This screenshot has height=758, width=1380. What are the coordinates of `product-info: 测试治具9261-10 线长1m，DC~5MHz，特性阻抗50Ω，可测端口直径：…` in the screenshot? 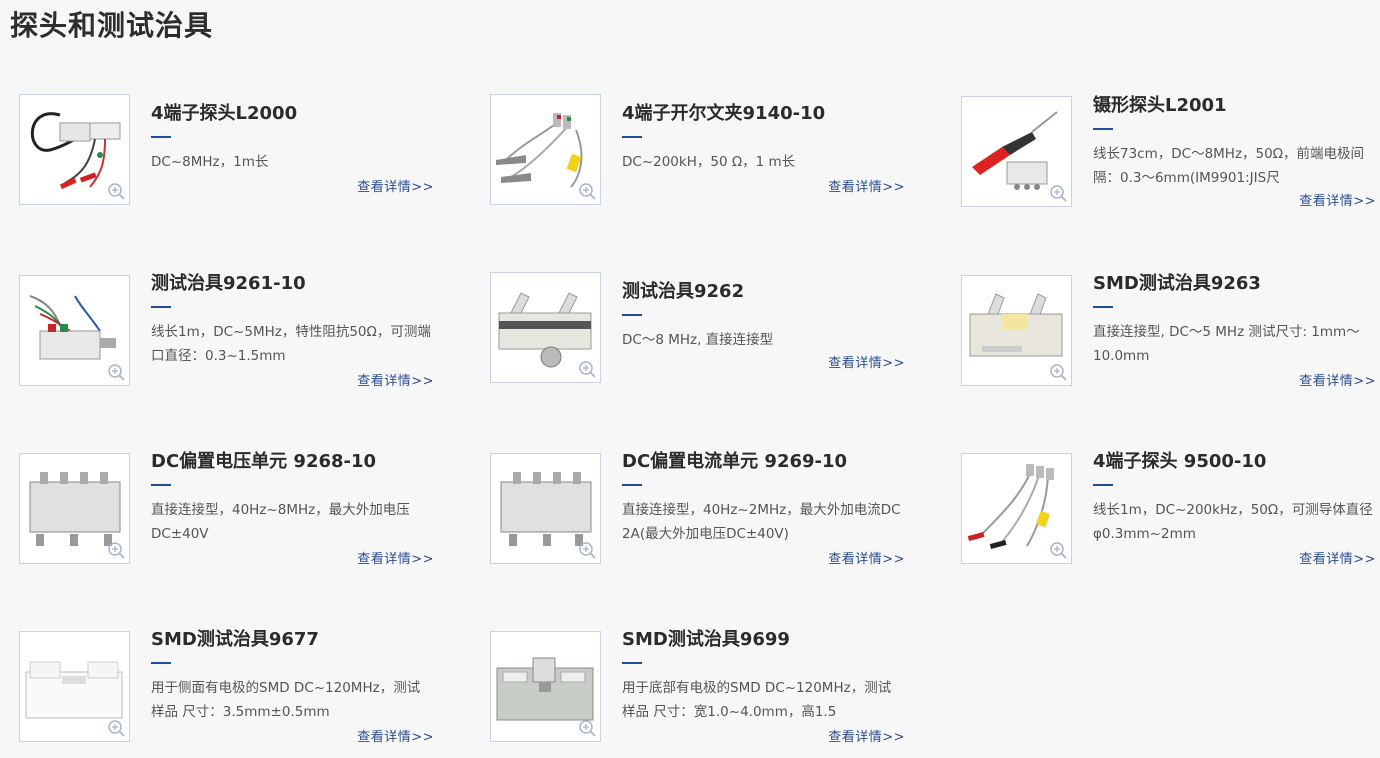 It's located at (292, 320).